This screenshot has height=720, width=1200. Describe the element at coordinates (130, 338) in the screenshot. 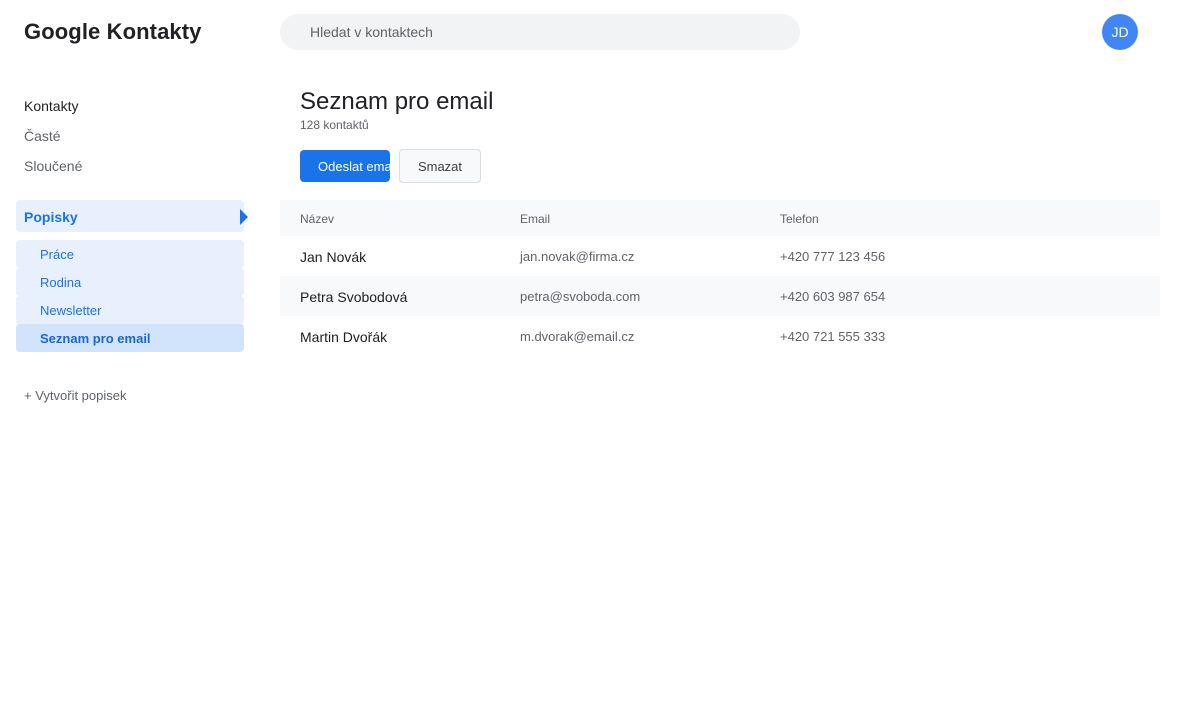

I see `label-item-seznam-pro-email: Seznam pro email` at that location.